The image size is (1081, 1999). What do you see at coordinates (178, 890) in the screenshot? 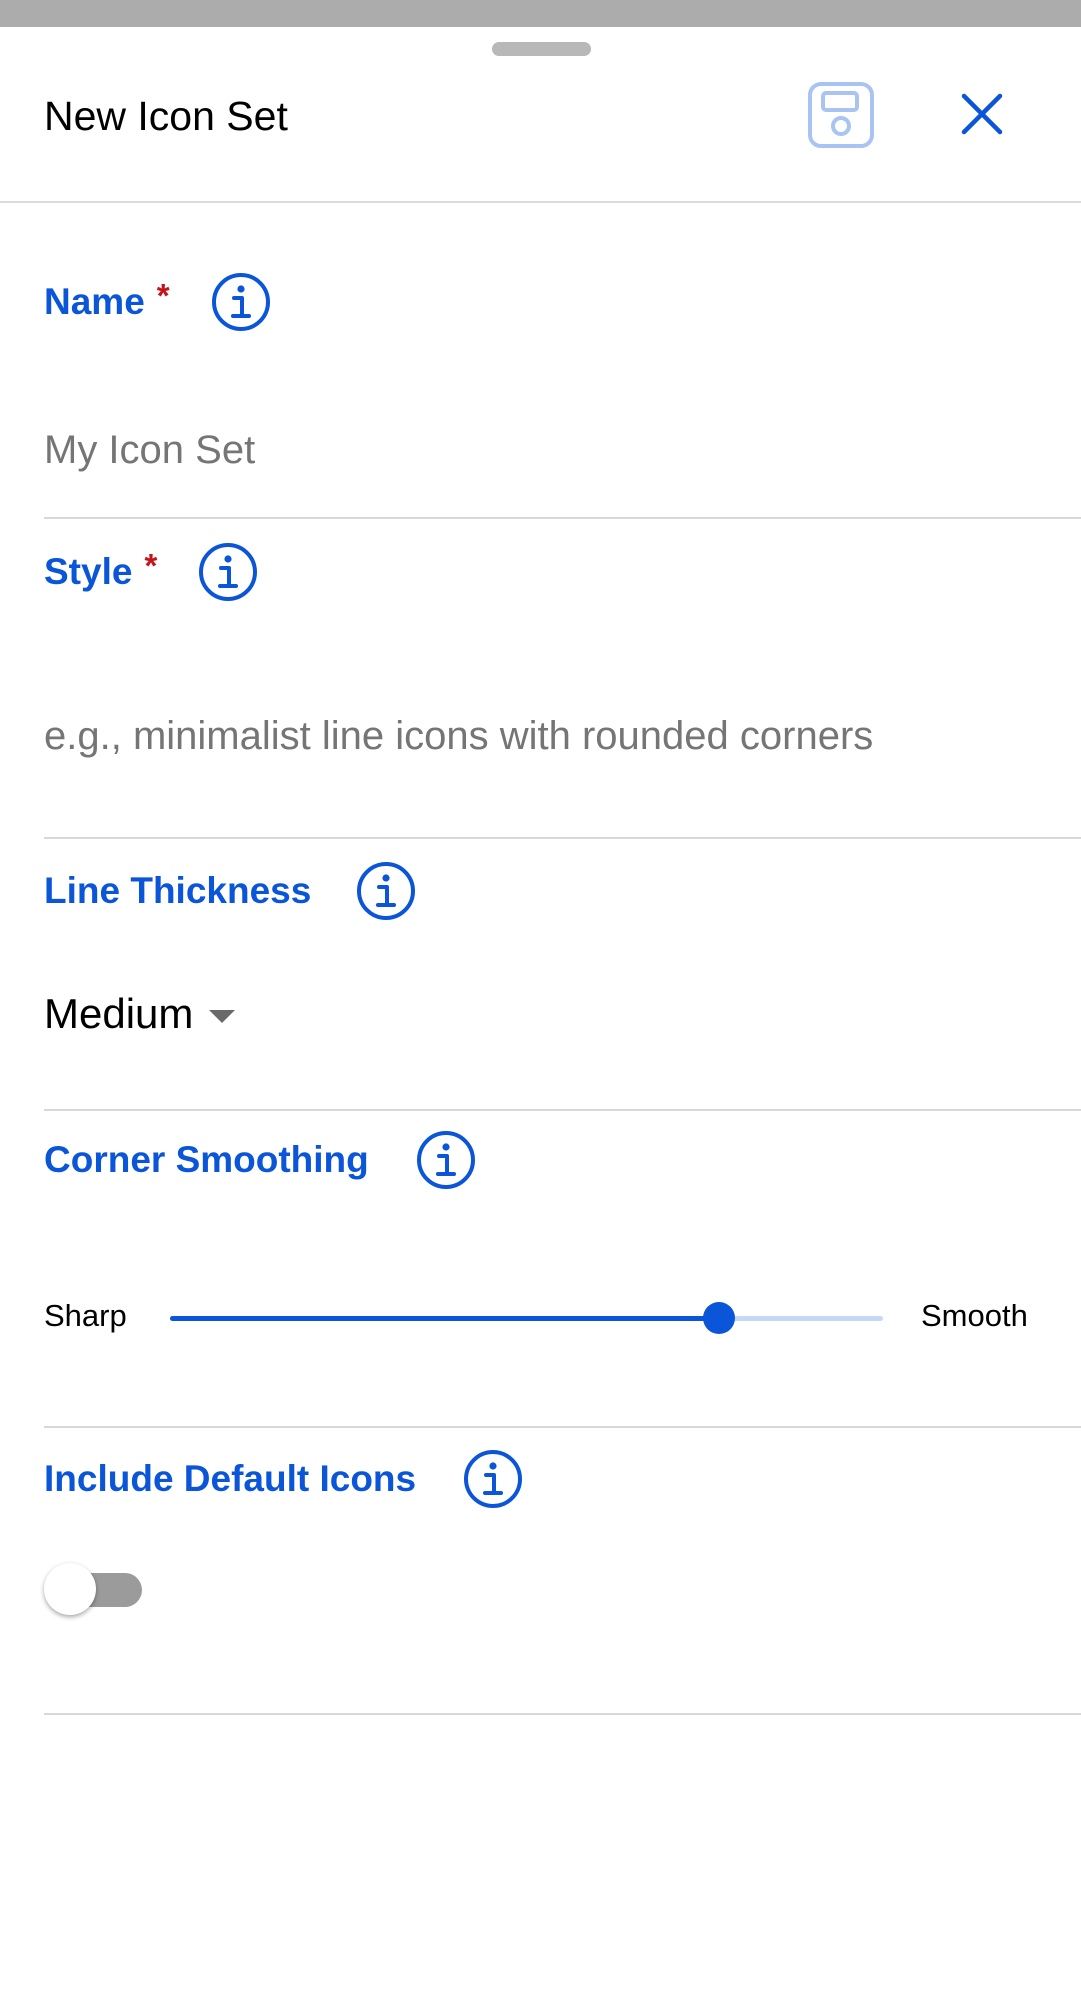
I see `line-thickness-label: Line Thickness` at bounding box center [178, 890].